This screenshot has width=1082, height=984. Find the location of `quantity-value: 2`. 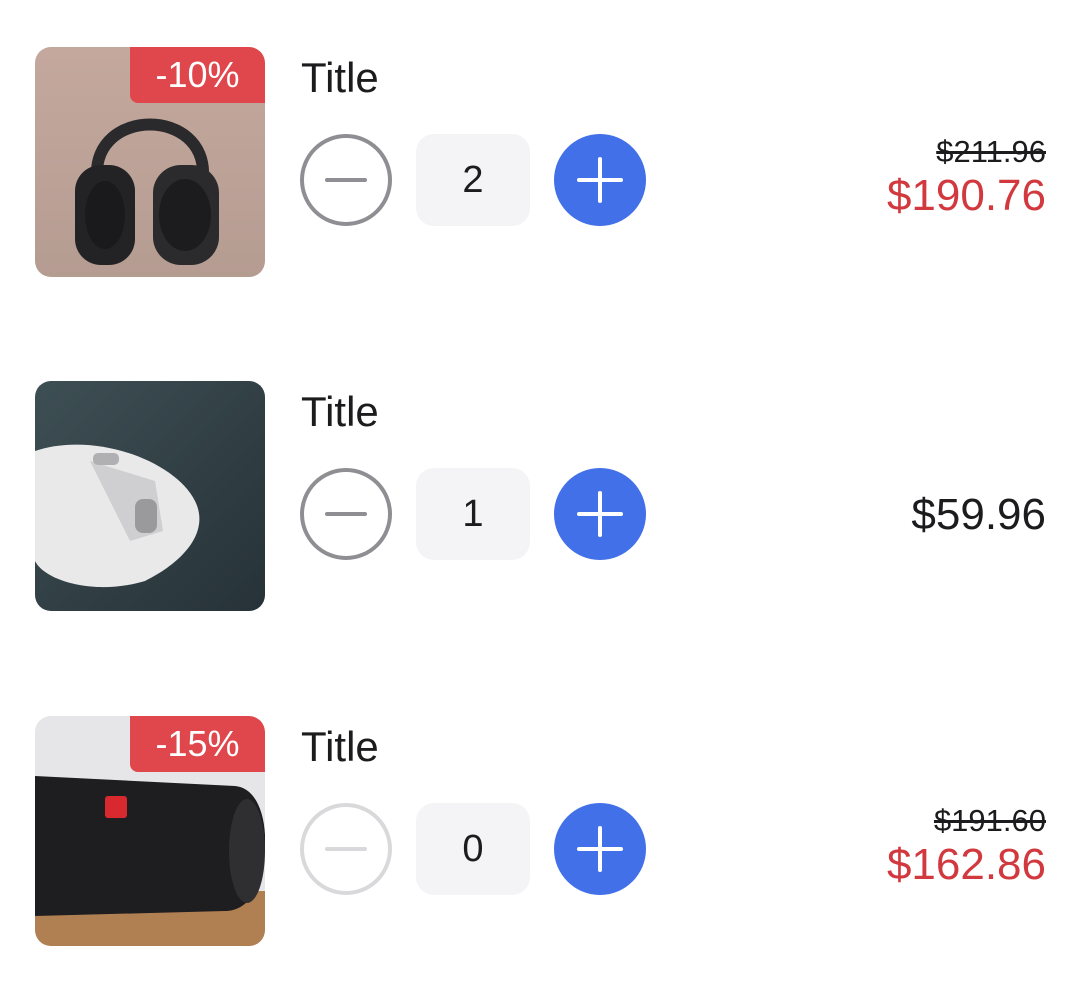

quantity-value: 2 is located at coordinates (473, 180).